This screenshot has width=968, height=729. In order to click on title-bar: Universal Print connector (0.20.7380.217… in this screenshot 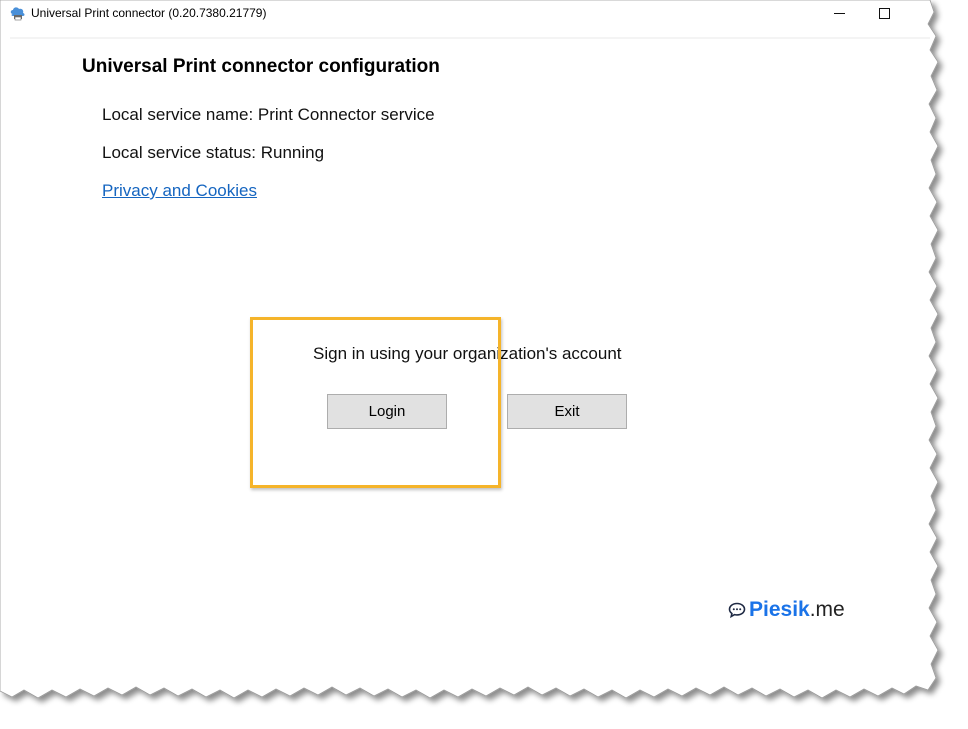, I will do `click(465, 13)`.